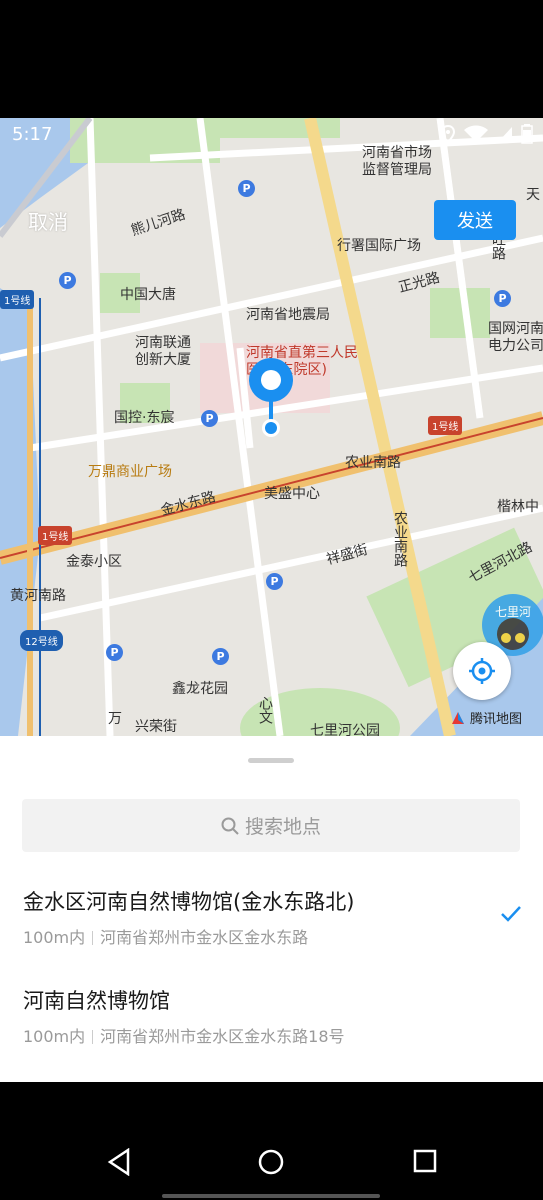  What do you see at coordinates (373, 463) in the screenshot?
I see `road-label-nongye-south: 农业南路` at bounding box center [373, 463].